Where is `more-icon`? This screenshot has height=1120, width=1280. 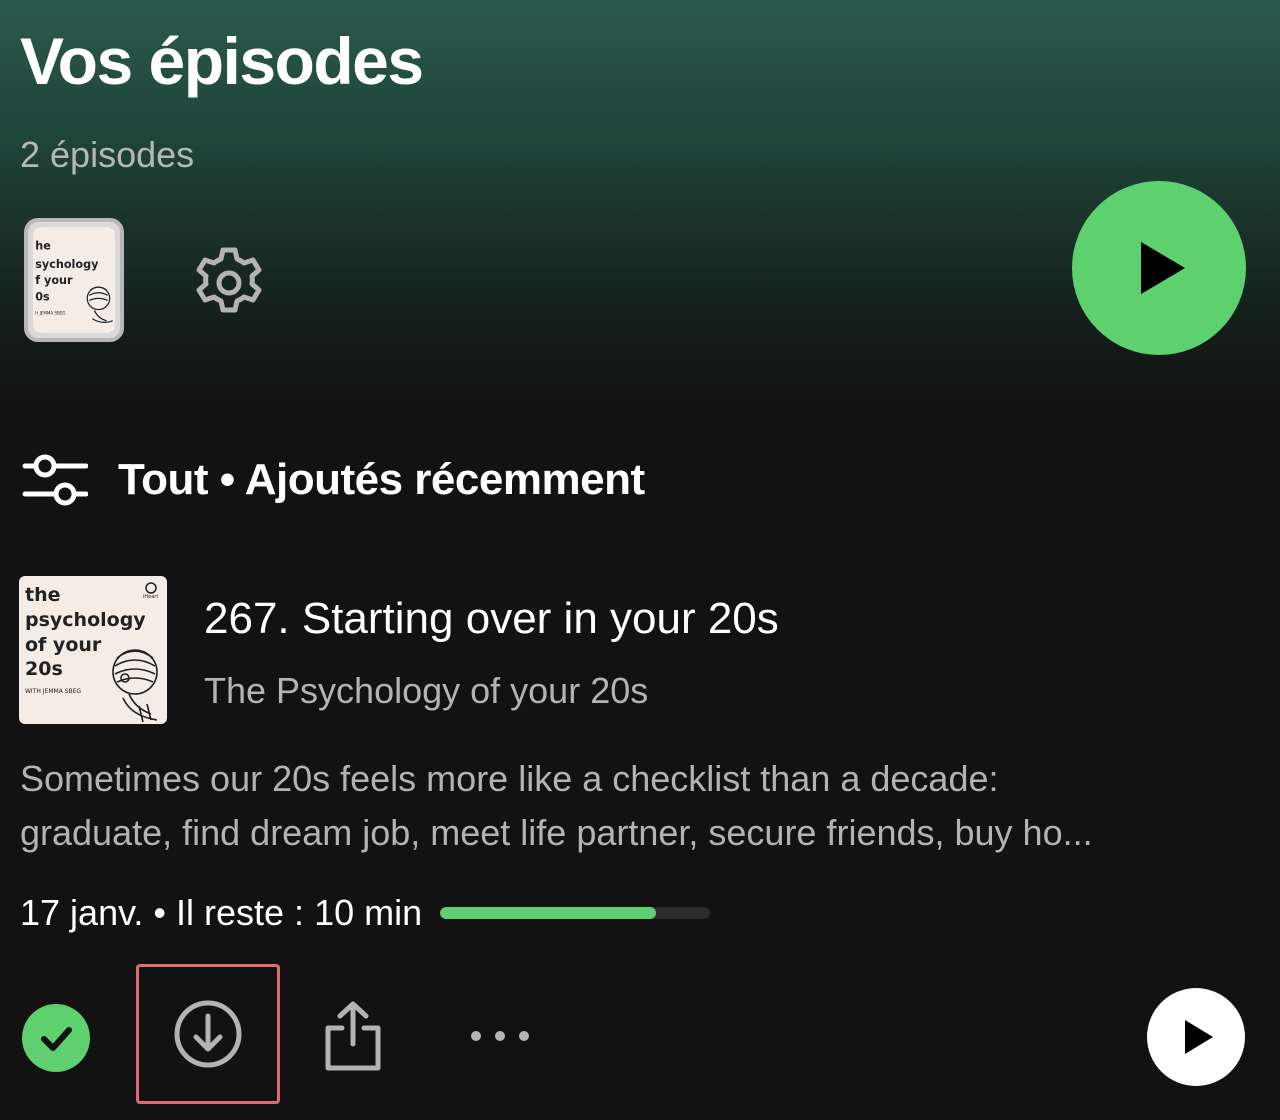
more-icon is located at coordinates (500, 1036).